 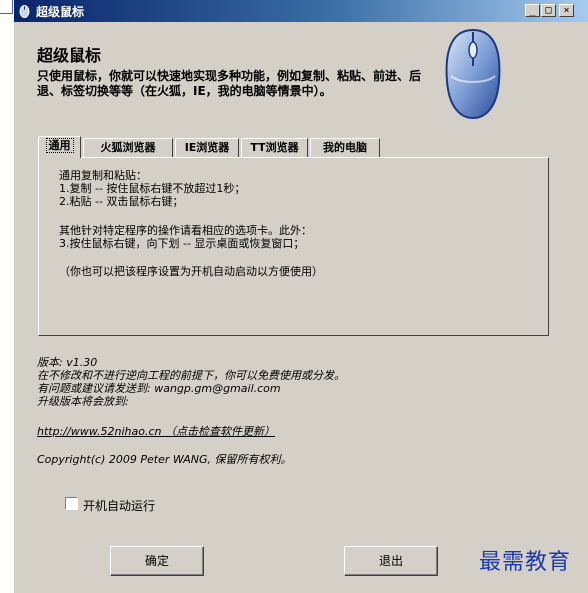 What do you see at coordinates (69, 55) in the screenshot?
I see `app-heading: 超级鼠标` at bounding box center [69, 55].